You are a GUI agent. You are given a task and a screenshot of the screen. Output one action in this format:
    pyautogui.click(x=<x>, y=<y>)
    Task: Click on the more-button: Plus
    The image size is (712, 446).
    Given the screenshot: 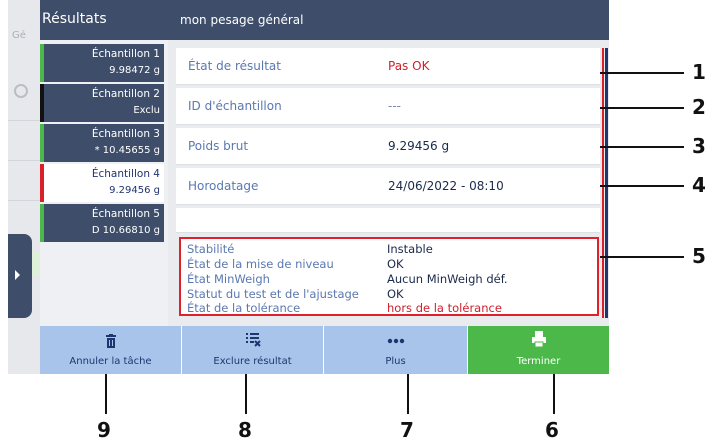 What is the action you would take?
    pyautogui.click(x=396, y=350)
    